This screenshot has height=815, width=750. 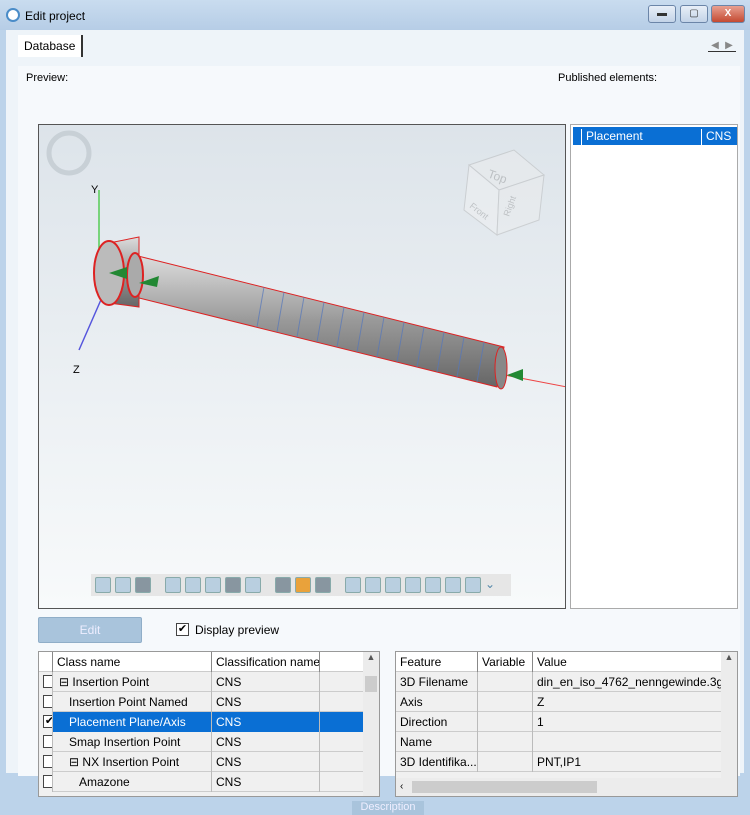 I want to click on display-preview-label: Display preview, so click(x=237, y=630).